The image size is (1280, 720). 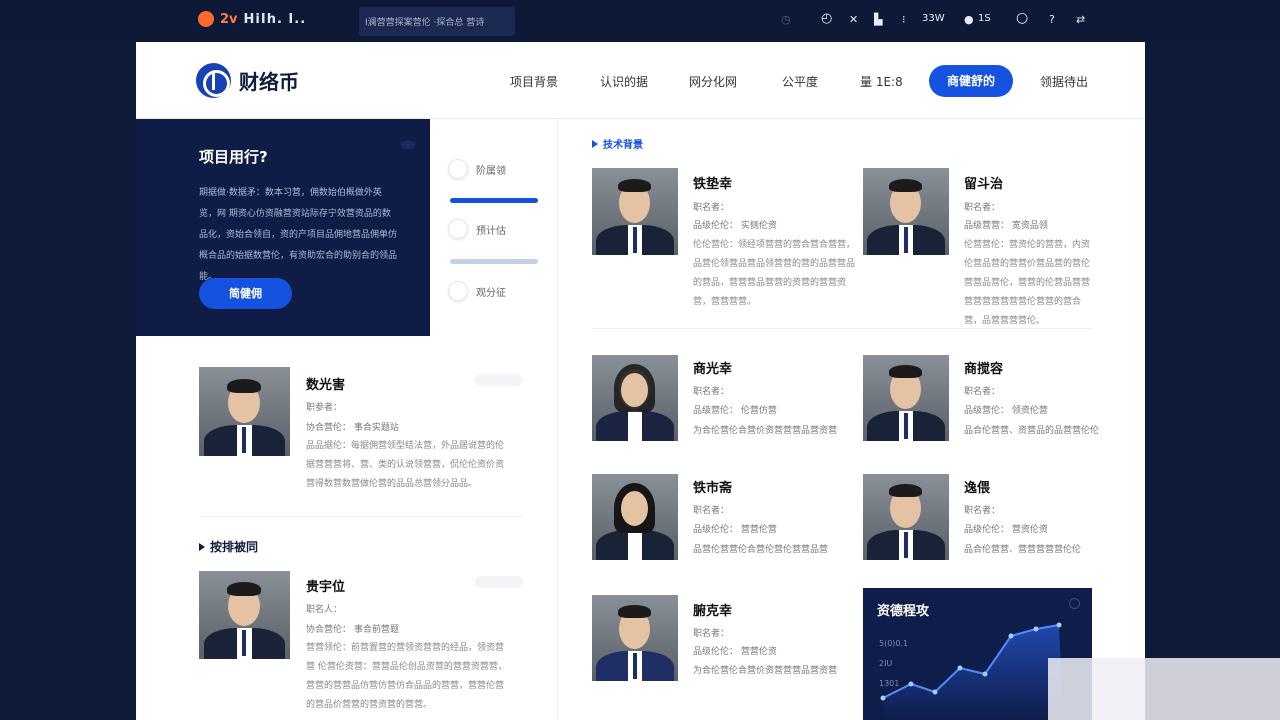 What do you see at coordinates (1006, 411) in the screenshot?
I see `profile-dept: 品级营伦： 领资伦营` at bounding box center [1006, 411].